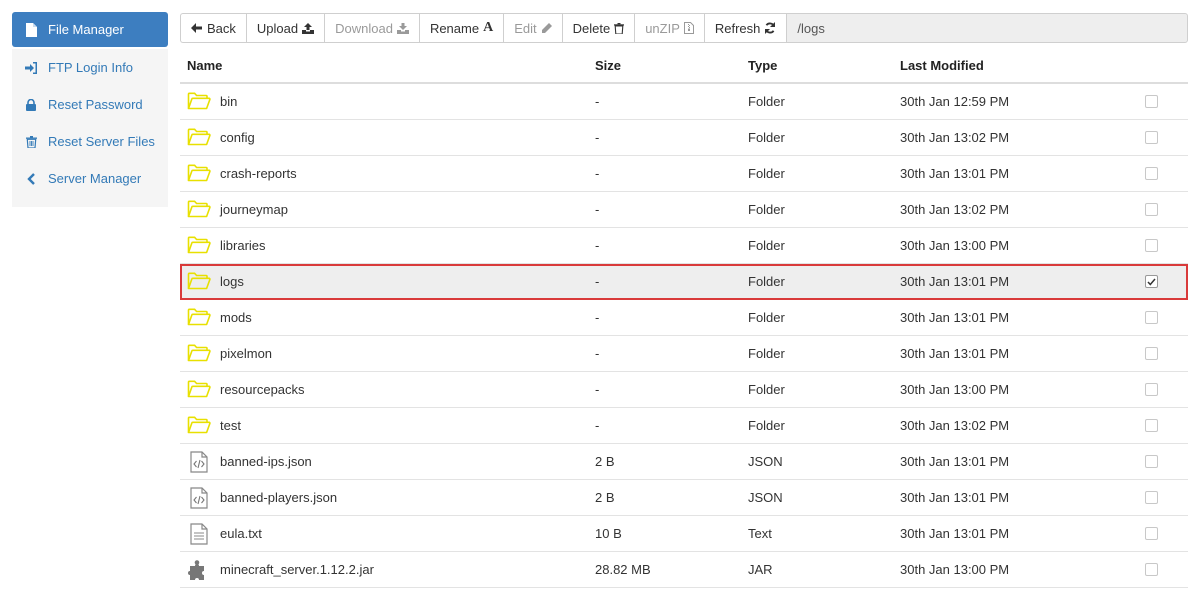 The height and width of the screenshot is (600, 1200). I want to click on file-name: banned-players.json, so click(278, 497).